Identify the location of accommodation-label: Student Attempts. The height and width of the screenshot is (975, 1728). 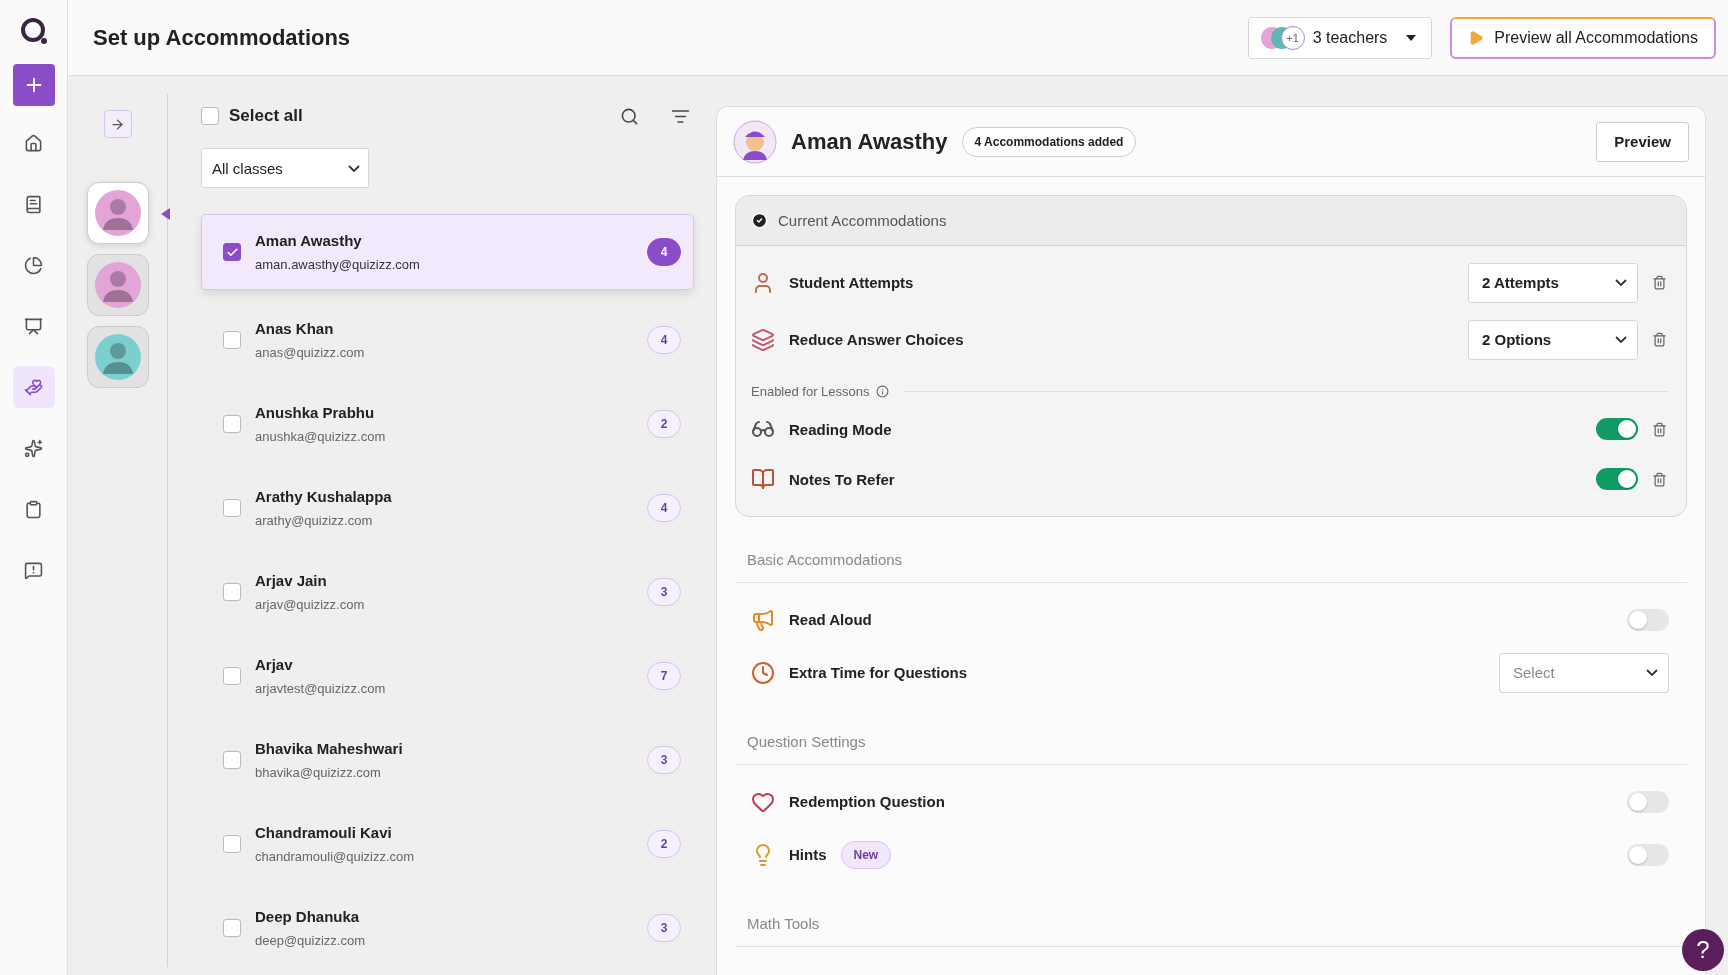
(851, 282).